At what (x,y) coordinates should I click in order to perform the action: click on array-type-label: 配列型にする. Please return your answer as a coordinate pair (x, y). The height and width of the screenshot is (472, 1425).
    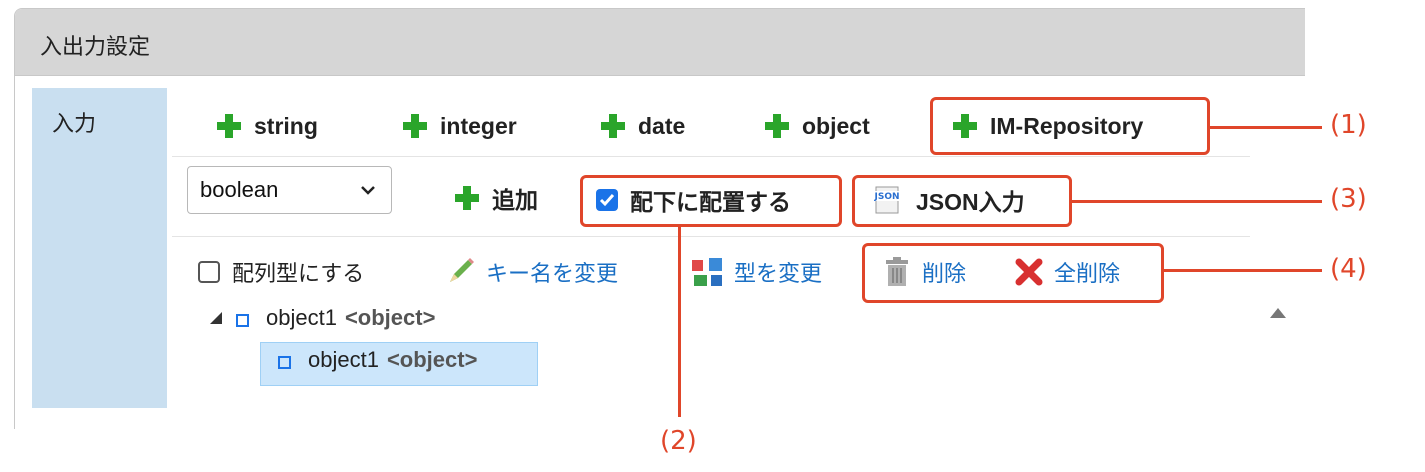
    Looking at the image, I should click on (298, 273).